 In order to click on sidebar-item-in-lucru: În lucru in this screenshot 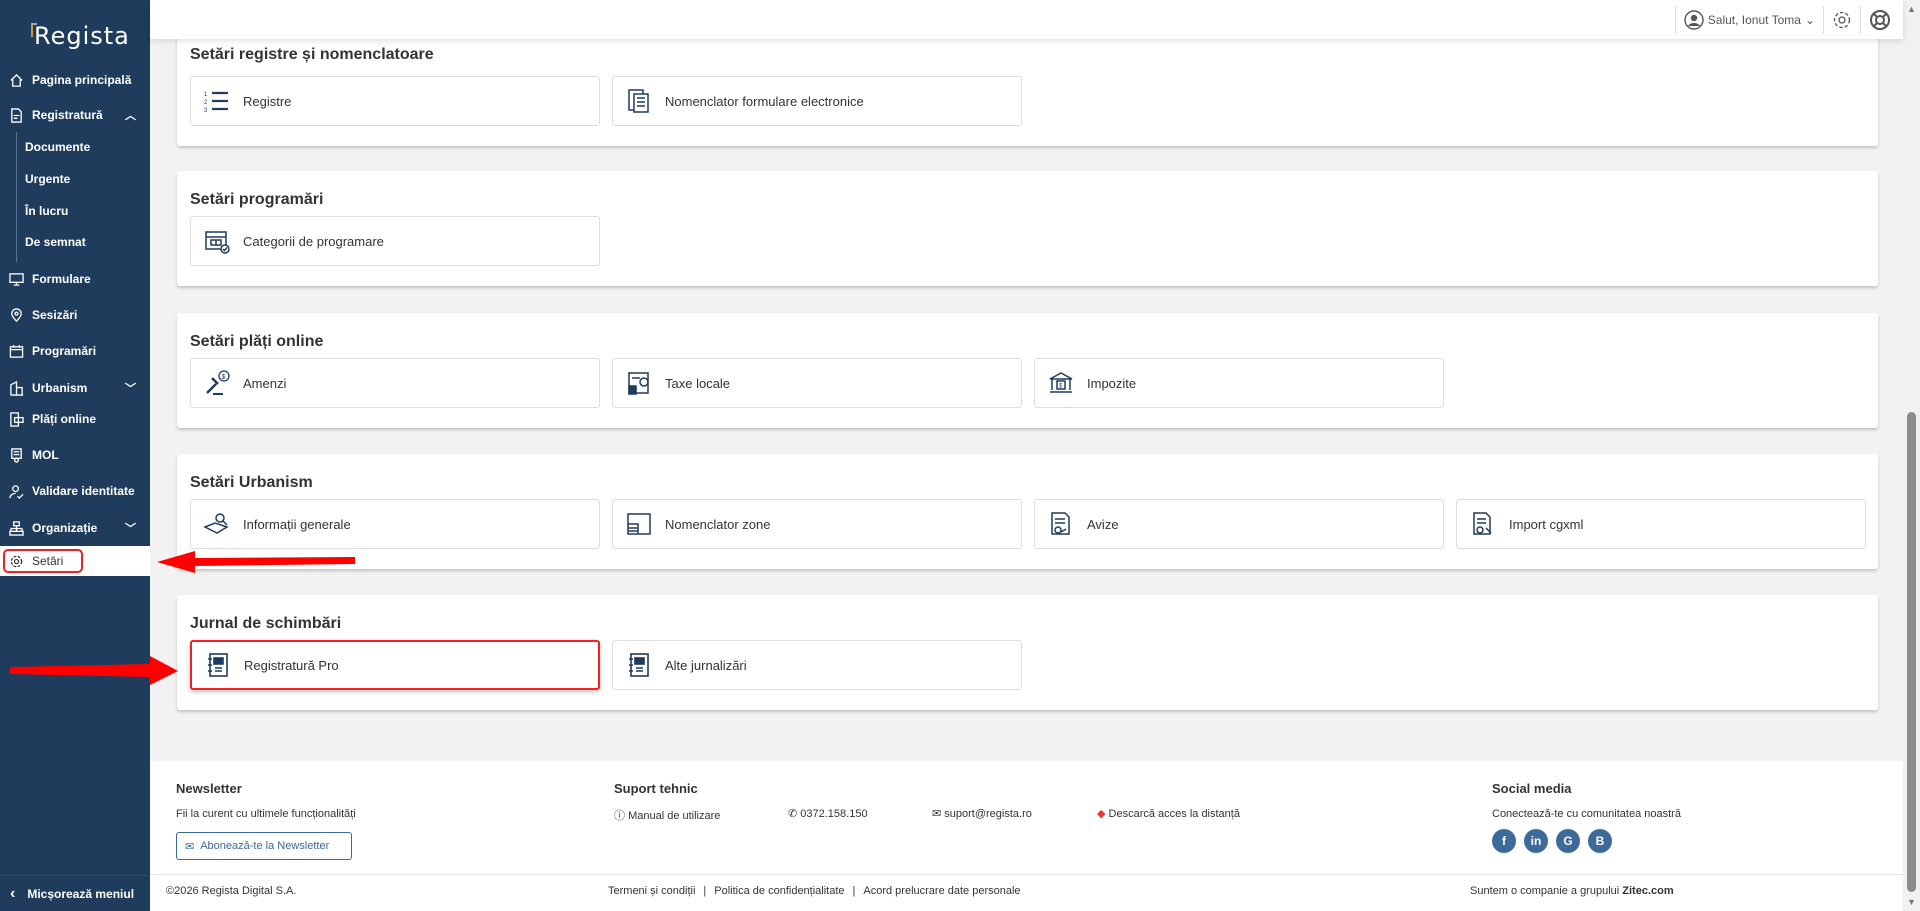, I will do `click(75, 211)`.